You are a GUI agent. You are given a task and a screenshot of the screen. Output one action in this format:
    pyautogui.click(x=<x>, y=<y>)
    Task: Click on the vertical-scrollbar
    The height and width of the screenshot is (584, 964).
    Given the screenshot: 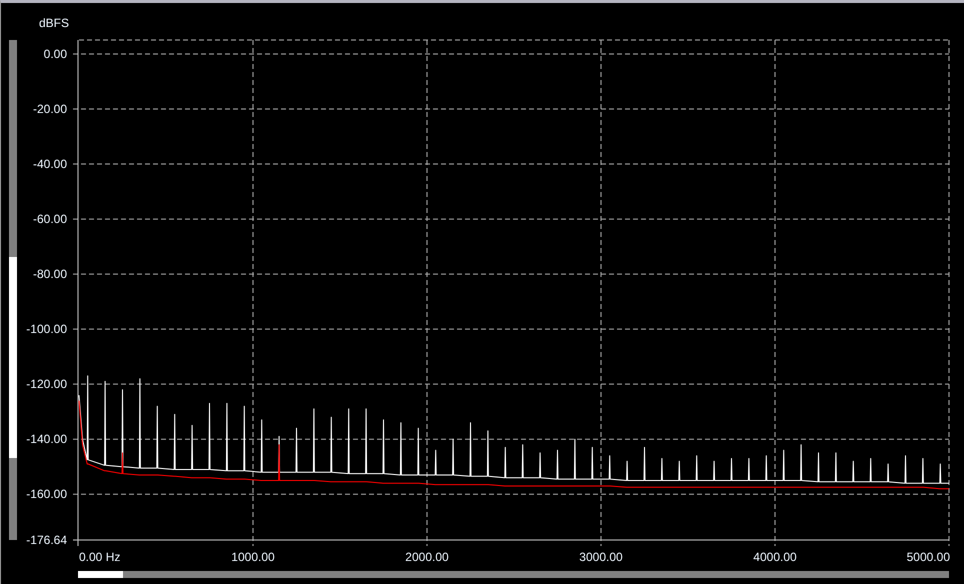 What is the action you would take?
    pyautogui.click(x=13, y=290)
    